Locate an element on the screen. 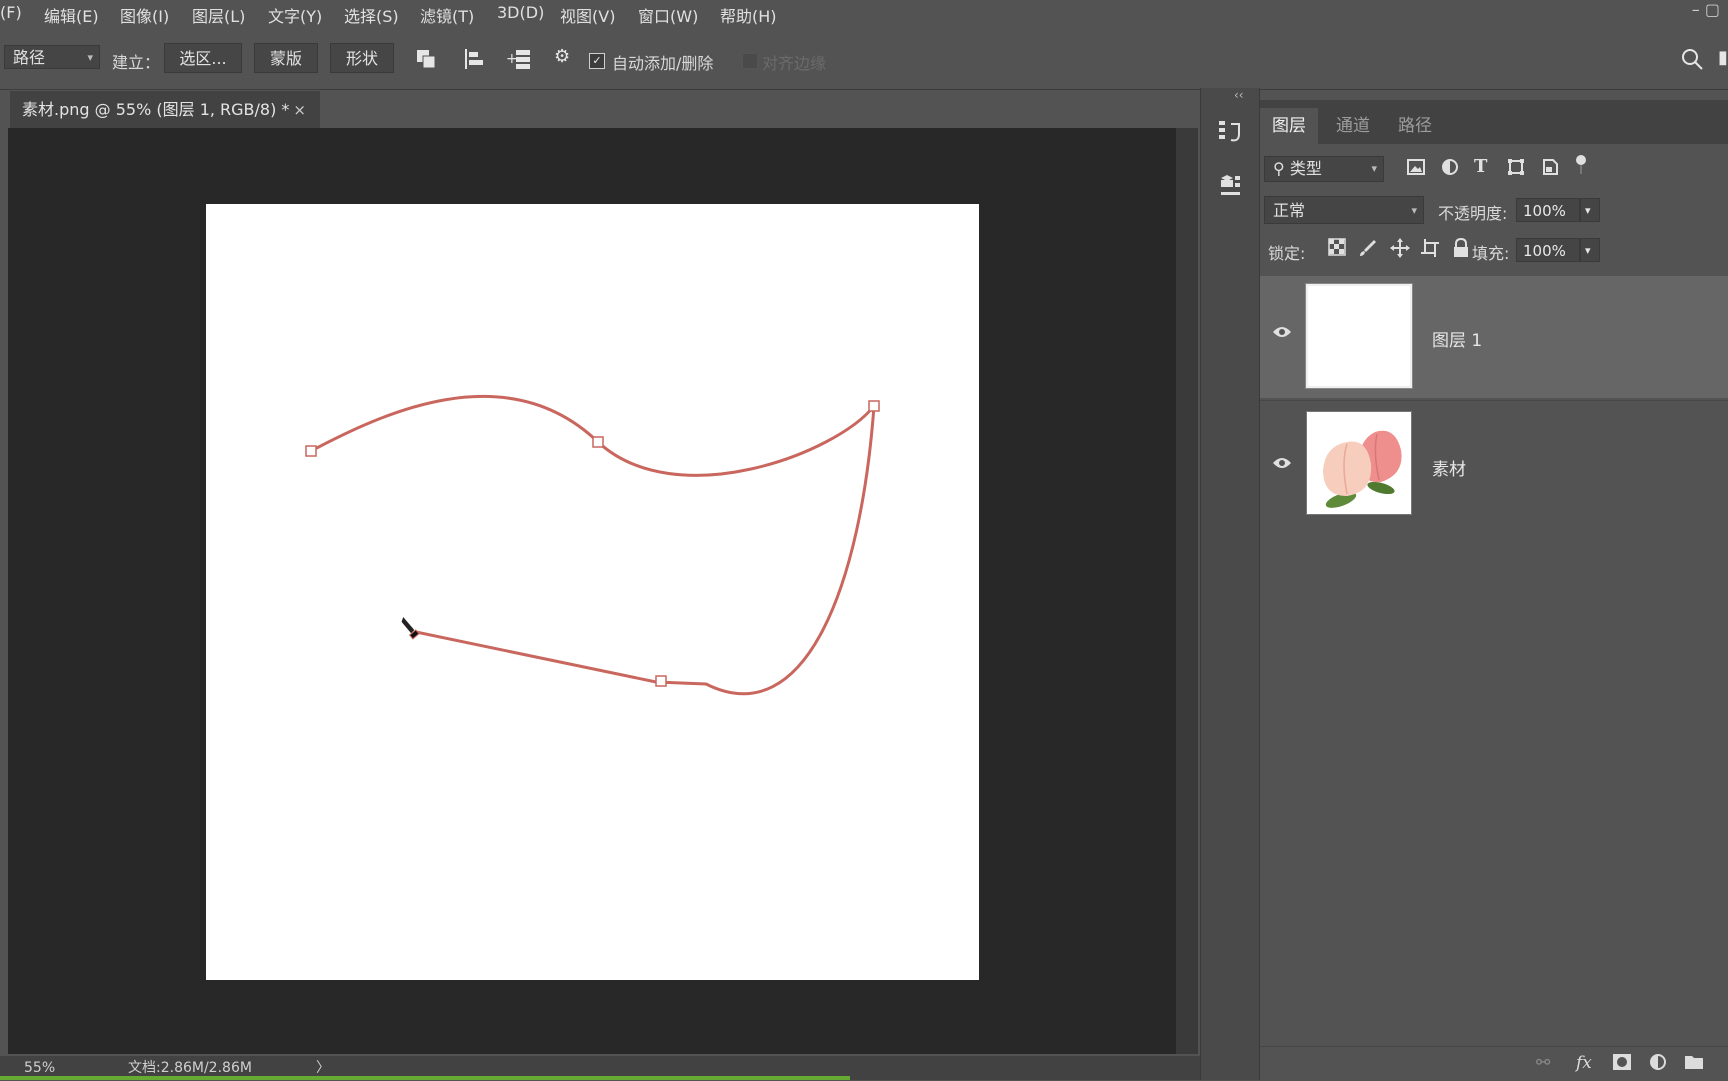 The width and height of the screenshot is (1728, 1081). path-arrangement-icon: + is located at coordinates (520, 62).